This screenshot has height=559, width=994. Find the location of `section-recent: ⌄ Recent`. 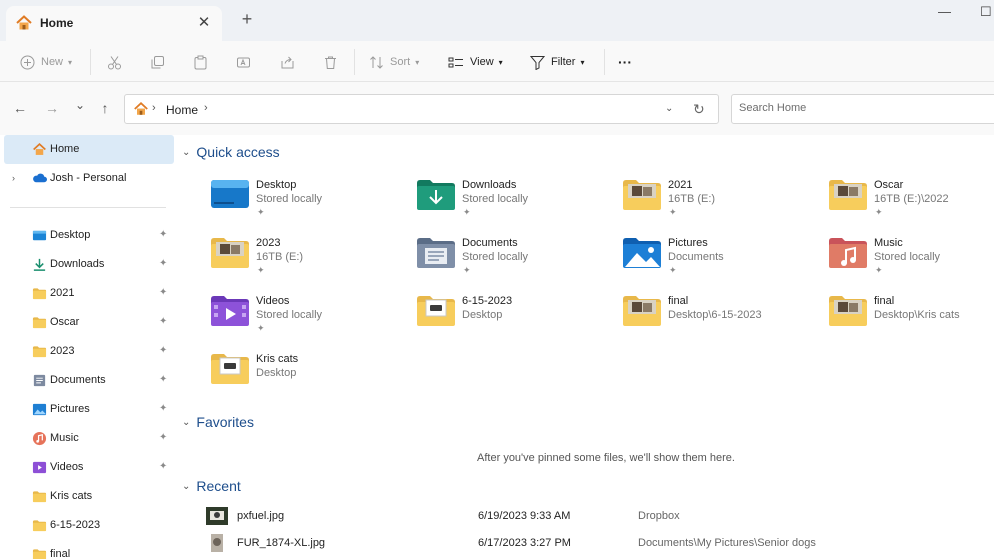

section-recent: ⌄ Recent is located at coordinates (211, 486).